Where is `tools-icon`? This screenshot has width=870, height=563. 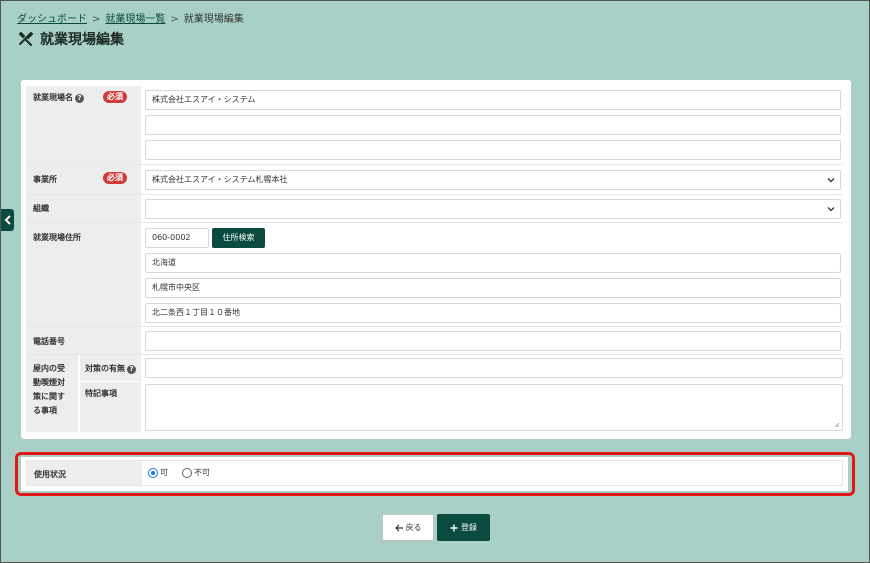 tools-icon is located at coordinates (26, 39).